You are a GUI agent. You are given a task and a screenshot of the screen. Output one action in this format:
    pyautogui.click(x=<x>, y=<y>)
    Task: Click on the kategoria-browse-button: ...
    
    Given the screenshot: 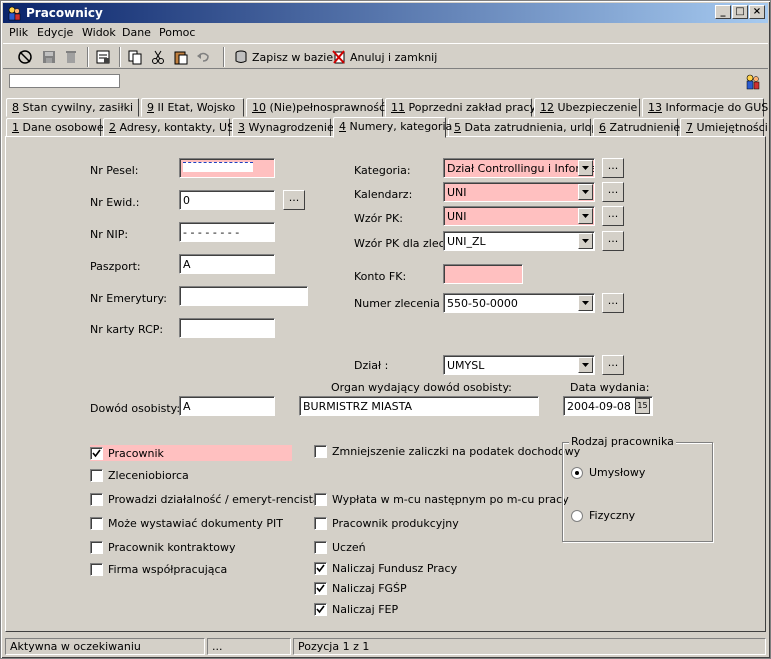 What is the action you would take?
    pyautogui.click(x=613, y=168)
    